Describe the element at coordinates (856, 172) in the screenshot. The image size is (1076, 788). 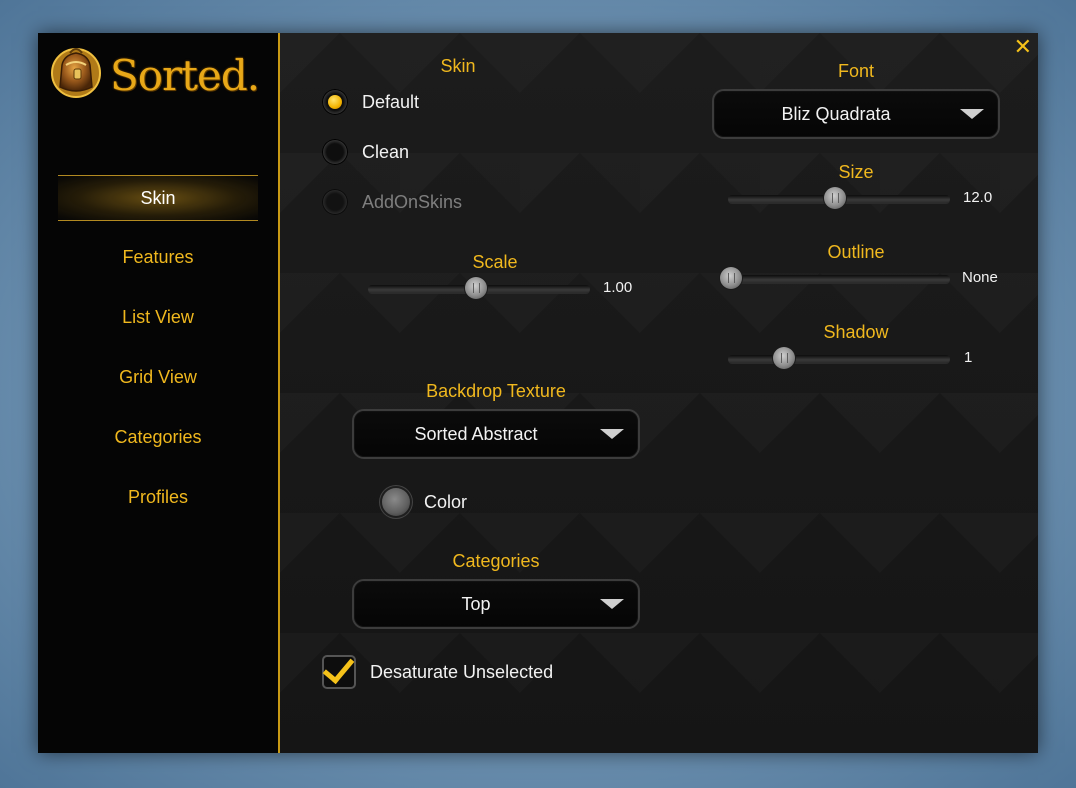
I see `size-label: Size` at that location.